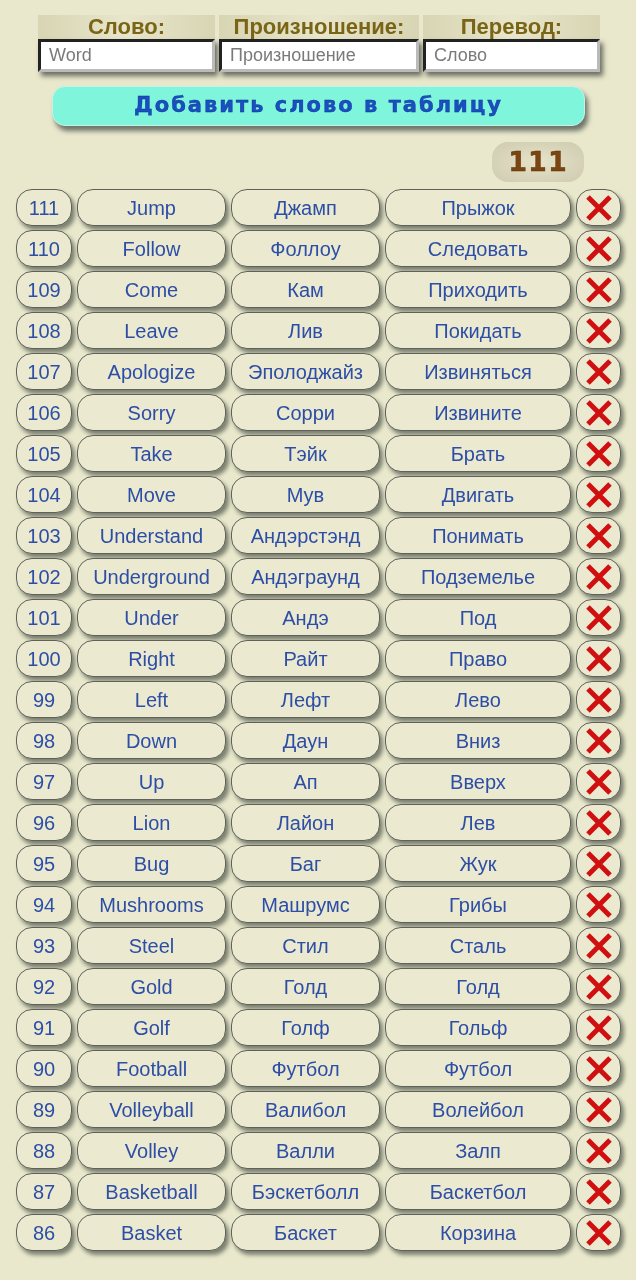 This screenshot has width=636, height=1280. Describe the element at coordinates (151, 945) in the screenshot. I see `word-cell: Steel` at that location.